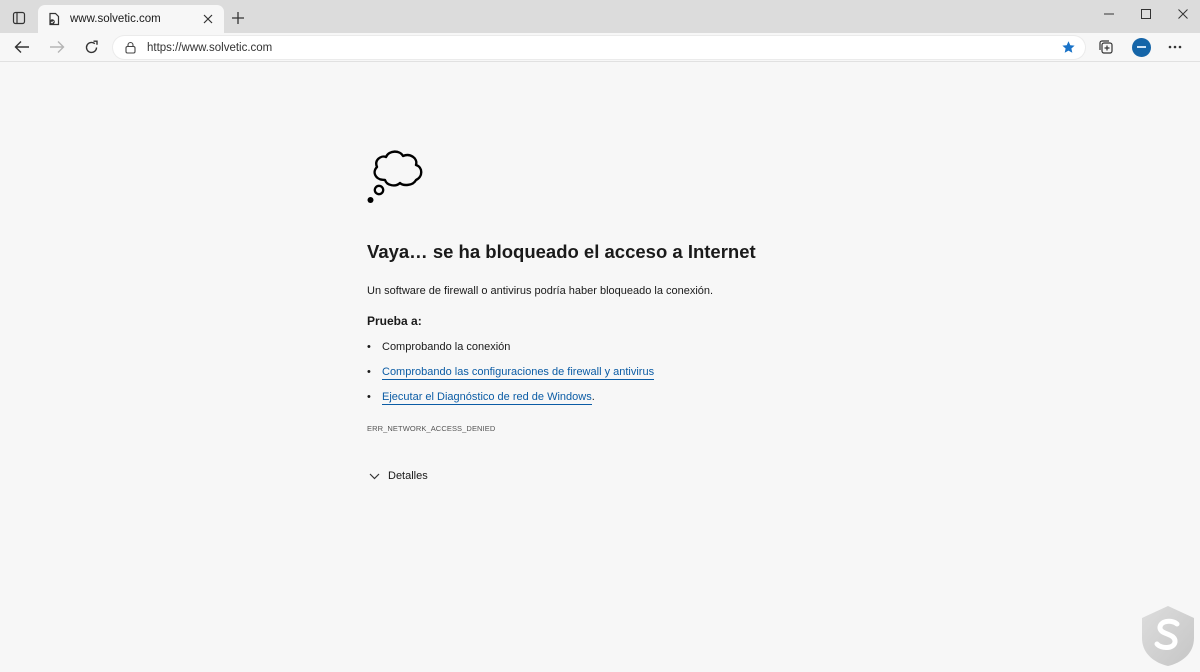 This screenshot has width=1200, height=672. Describe the element at coordinates (510, 353) in the screenshot. I see `list-item: • Comprobando la conexión` at that location.